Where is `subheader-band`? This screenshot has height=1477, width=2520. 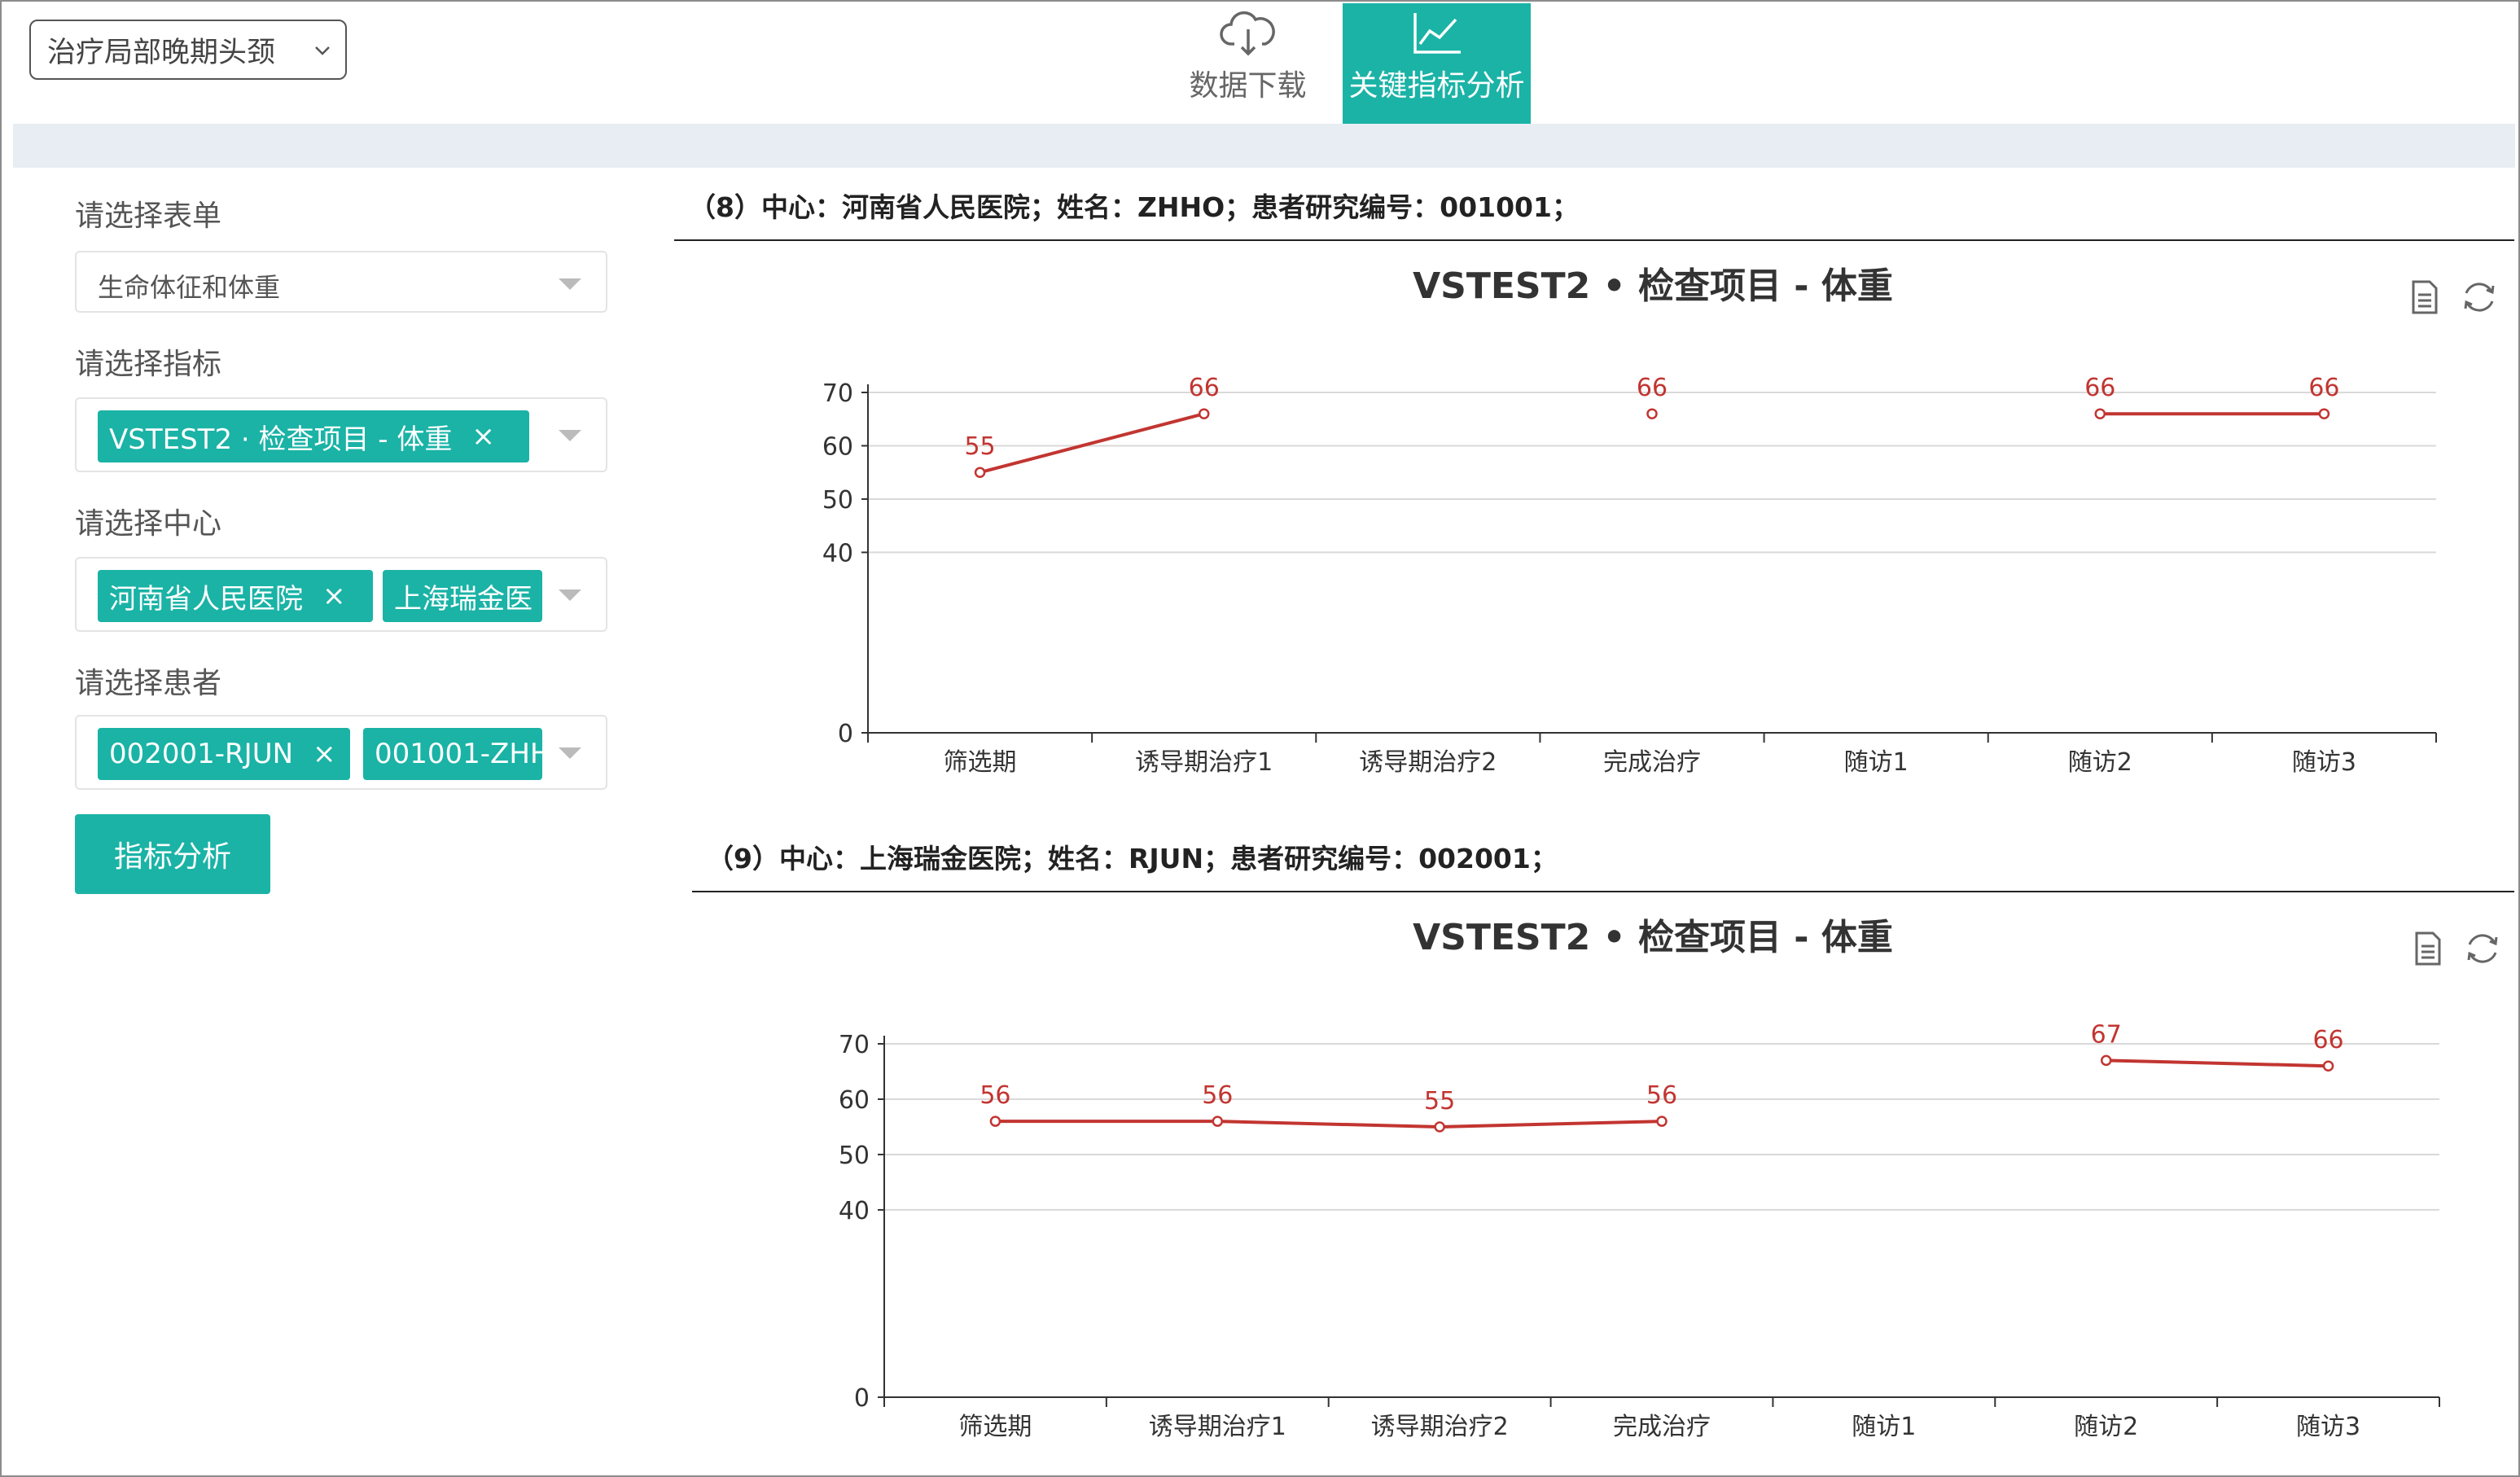
subheader-band is located at coordinates (1264, 146).